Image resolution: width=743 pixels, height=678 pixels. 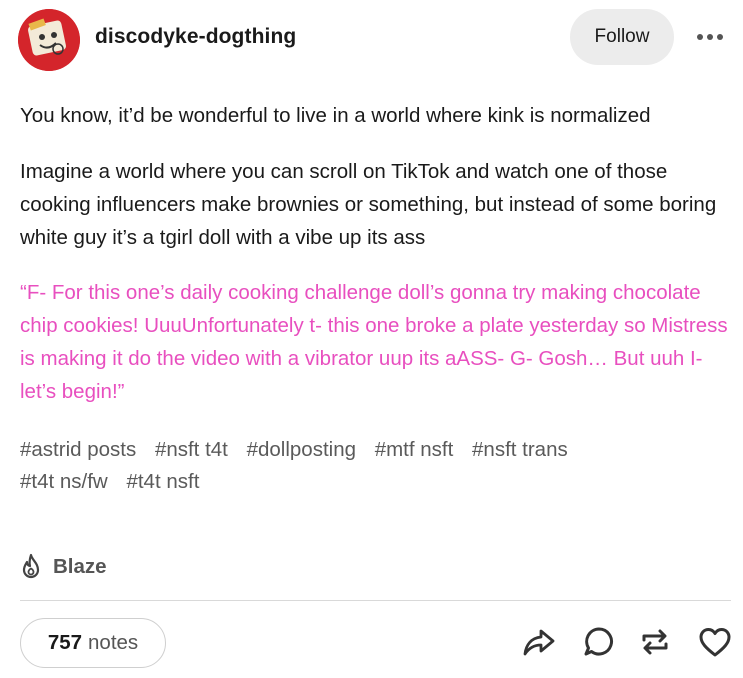 What do you see at coordinates (78, 450) in the screenshot?
I see `tag-link: #astrid posts` at bounding box center [78, 450].